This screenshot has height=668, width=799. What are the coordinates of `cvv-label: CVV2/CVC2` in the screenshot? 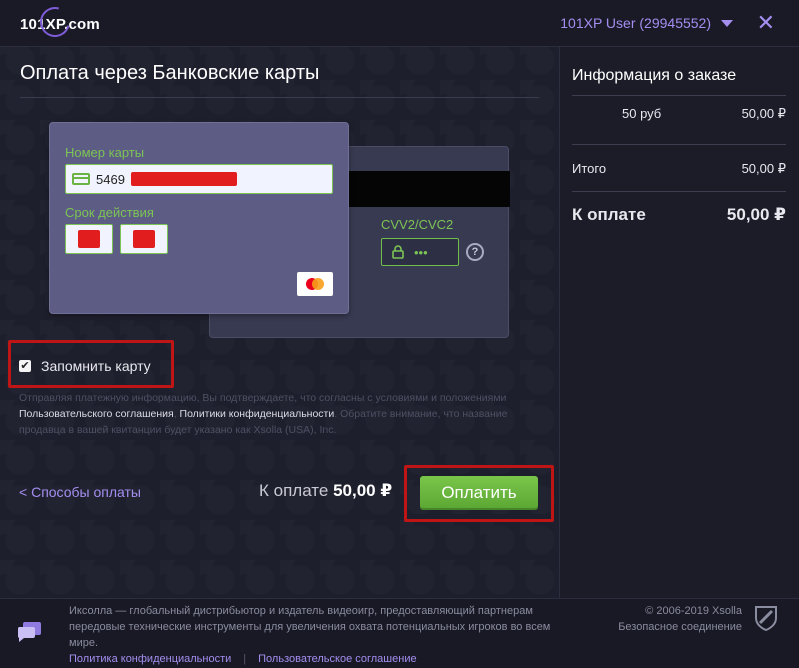 It's located at (417, 224).